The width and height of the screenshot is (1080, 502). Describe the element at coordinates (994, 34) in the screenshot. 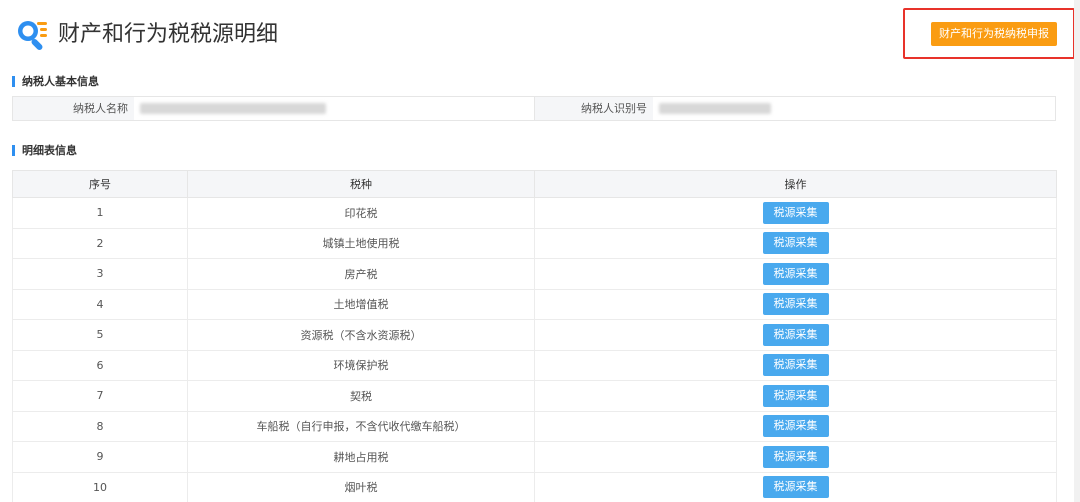

I see `tax-declaration-button: 财产和行为税纳税申报` at that location.